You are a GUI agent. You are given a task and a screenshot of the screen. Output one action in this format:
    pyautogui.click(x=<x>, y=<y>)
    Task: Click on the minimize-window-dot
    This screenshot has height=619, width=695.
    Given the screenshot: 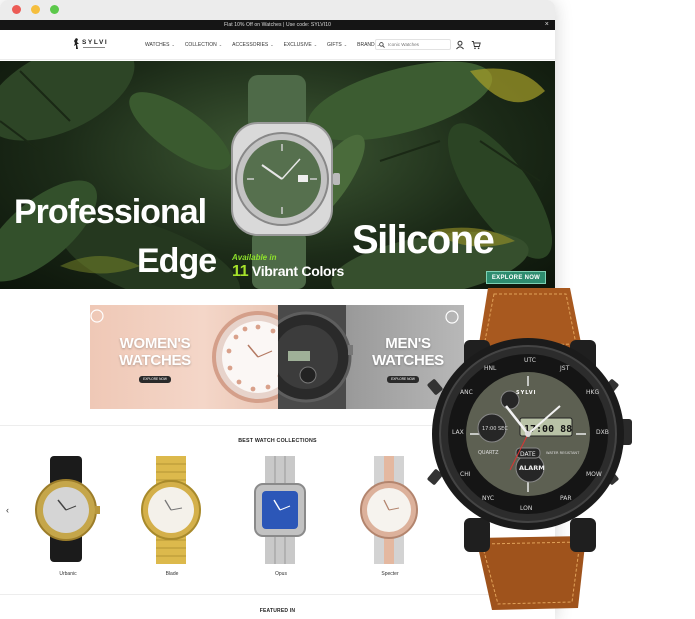 What is the action you would take?
    pyautogui.click(x=35, y=9)
    